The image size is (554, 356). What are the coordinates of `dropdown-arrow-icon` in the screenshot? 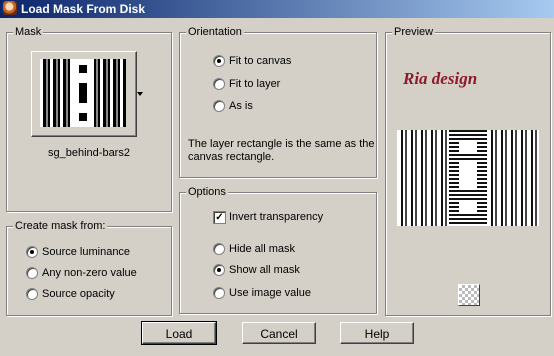 It's located at (140, 94).